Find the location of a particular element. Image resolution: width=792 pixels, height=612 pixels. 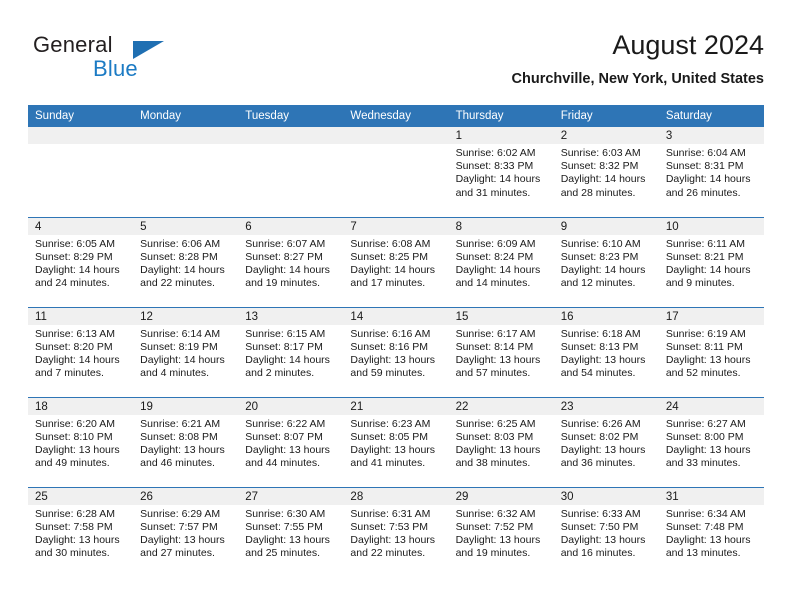

daylight-duration-line2: and 49 minutes. is located at coordinates (72, 463).